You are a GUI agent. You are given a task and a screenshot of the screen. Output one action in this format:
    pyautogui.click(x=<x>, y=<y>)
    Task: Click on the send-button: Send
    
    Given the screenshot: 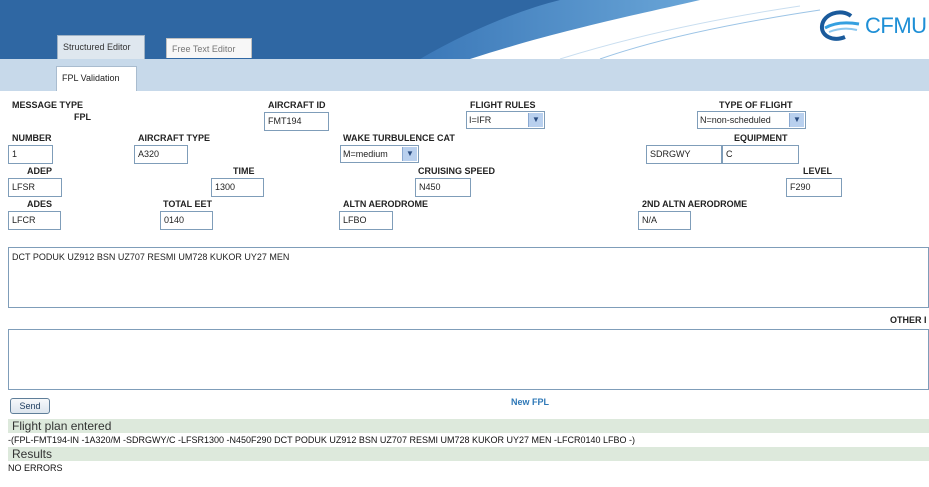 What is the action you would take?
    pyautogui.click(x=30, y=406)
    